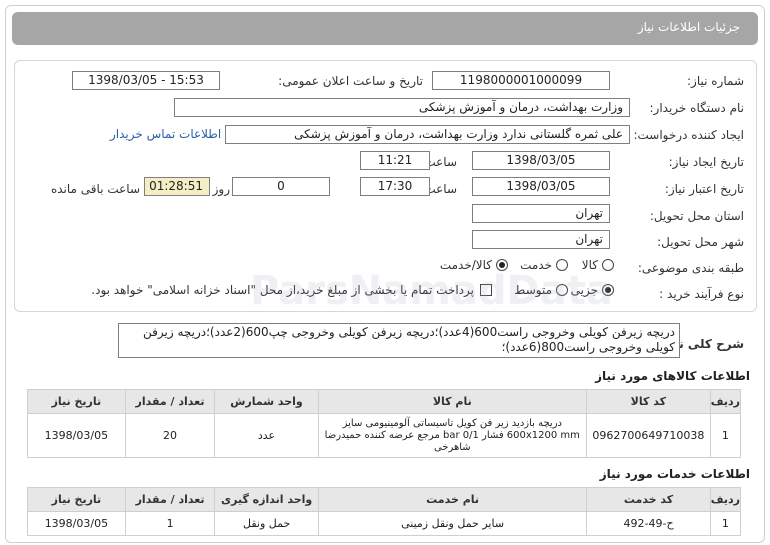 The height and width of the screenshot is (545, 770). Describe the element at coordinates (452, 401) in the screenshot. I see `goods-col-name: نام کالا` at that location.